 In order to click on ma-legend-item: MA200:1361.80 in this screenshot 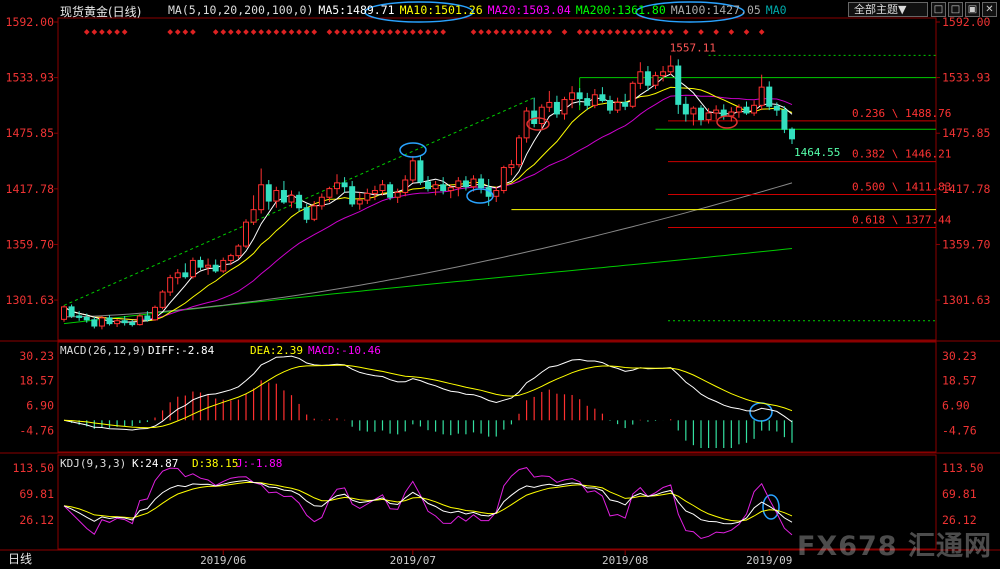, I will do `click(620, 10)`.